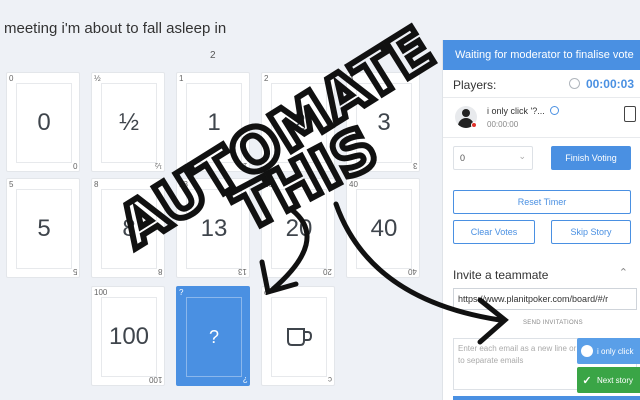 This screenshot has width=640, height=400. What do you see at coordinates (630, 114) in the screenshot?
I see `card-icon` at bounding box center [630, 114].